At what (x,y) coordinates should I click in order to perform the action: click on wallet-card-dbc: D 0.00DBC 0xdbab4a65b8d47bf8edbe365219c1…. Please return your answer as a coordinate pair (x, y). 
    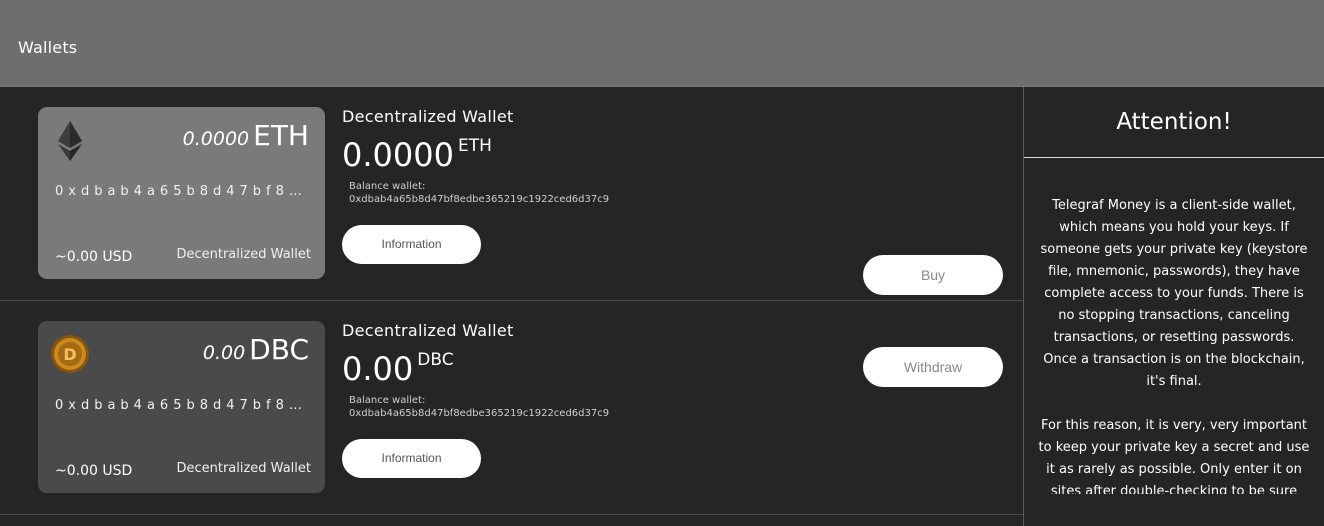
    Looking at the image, I should click on (181, 407).